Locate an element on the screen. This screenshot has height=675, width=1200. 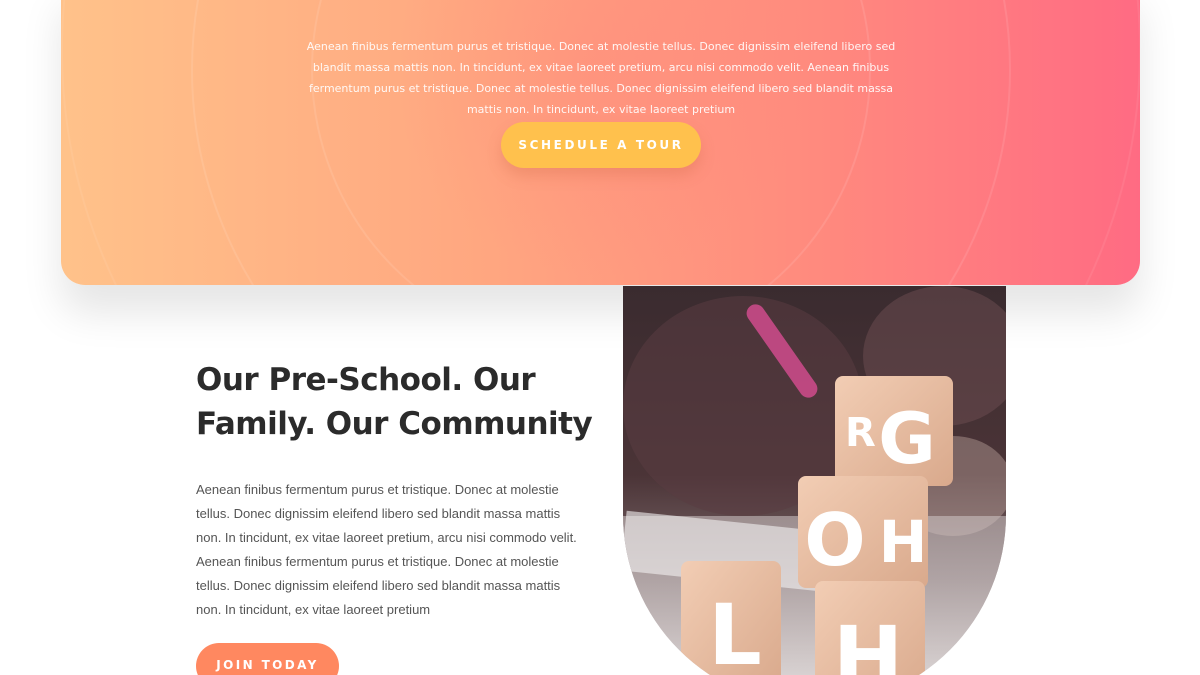
schedule-tour-button: SCHEDULE A TOUR is located at coordinates (601, 145).